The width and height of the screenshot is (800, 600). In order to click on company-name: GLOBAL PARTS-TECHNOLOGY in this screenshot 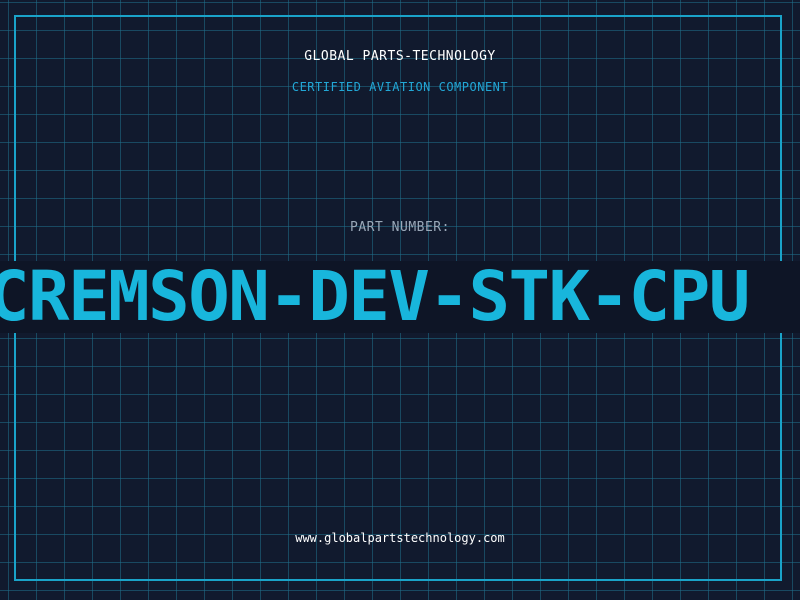, I will do `click(400, 56)`.